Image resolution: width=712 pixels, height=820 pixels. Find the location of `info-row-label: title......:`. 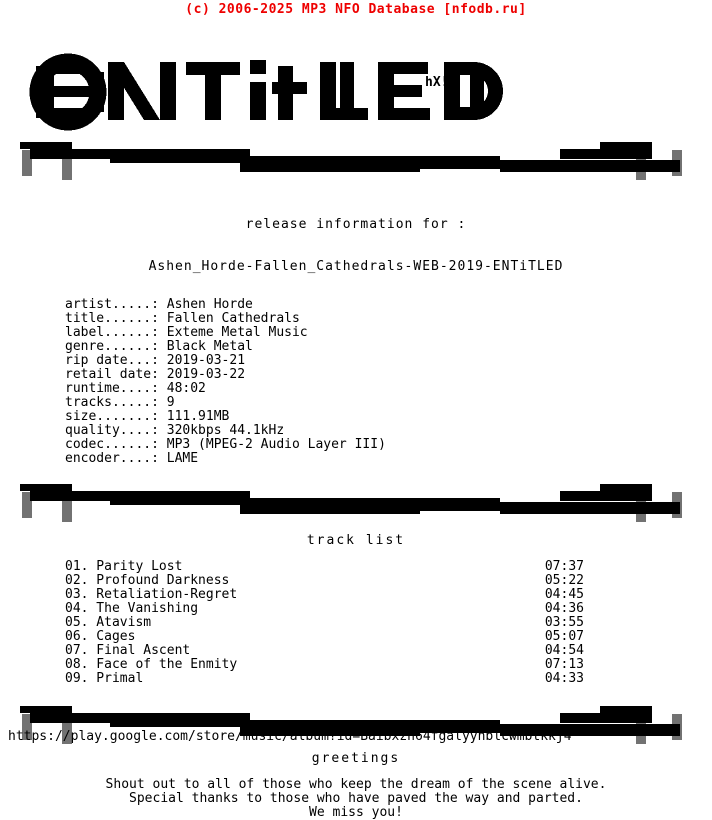

info-row-label: title......: is located at coordinates (112, 318).